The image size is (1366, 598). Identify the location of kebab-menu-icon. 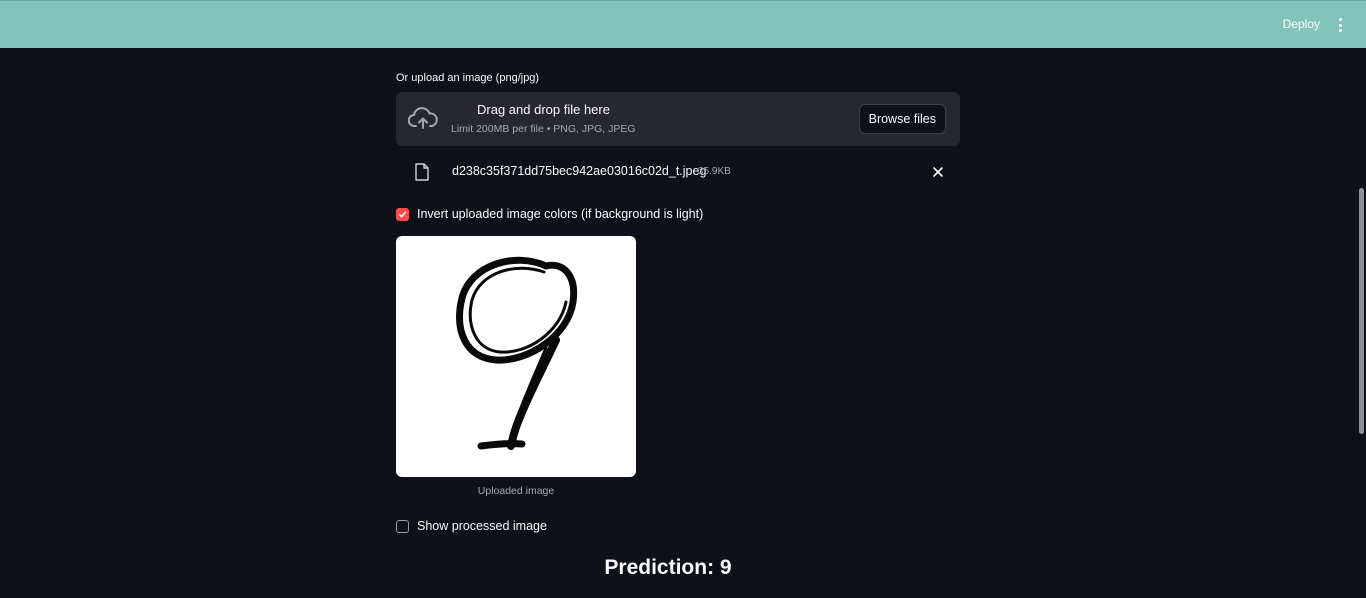
(1340, 25).